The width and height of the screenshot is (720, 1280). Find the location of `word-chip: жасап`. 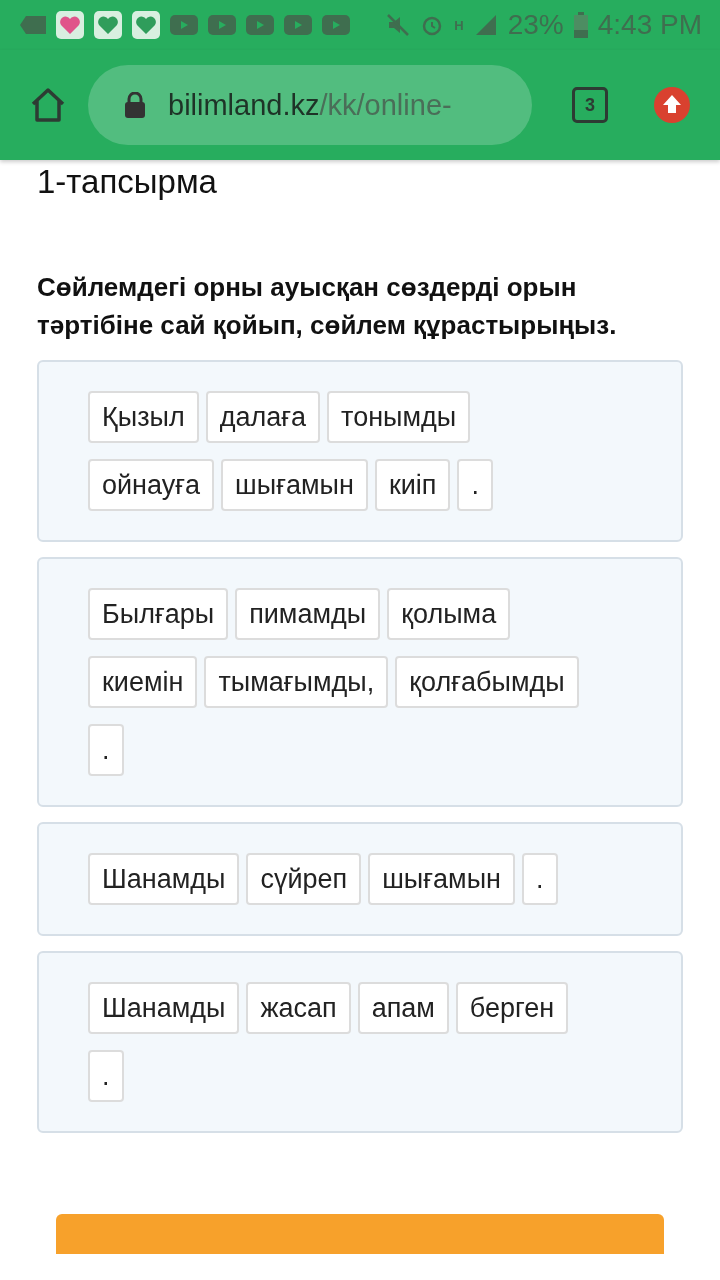

word-chip: жасап is located at coordinates (298, 1008).